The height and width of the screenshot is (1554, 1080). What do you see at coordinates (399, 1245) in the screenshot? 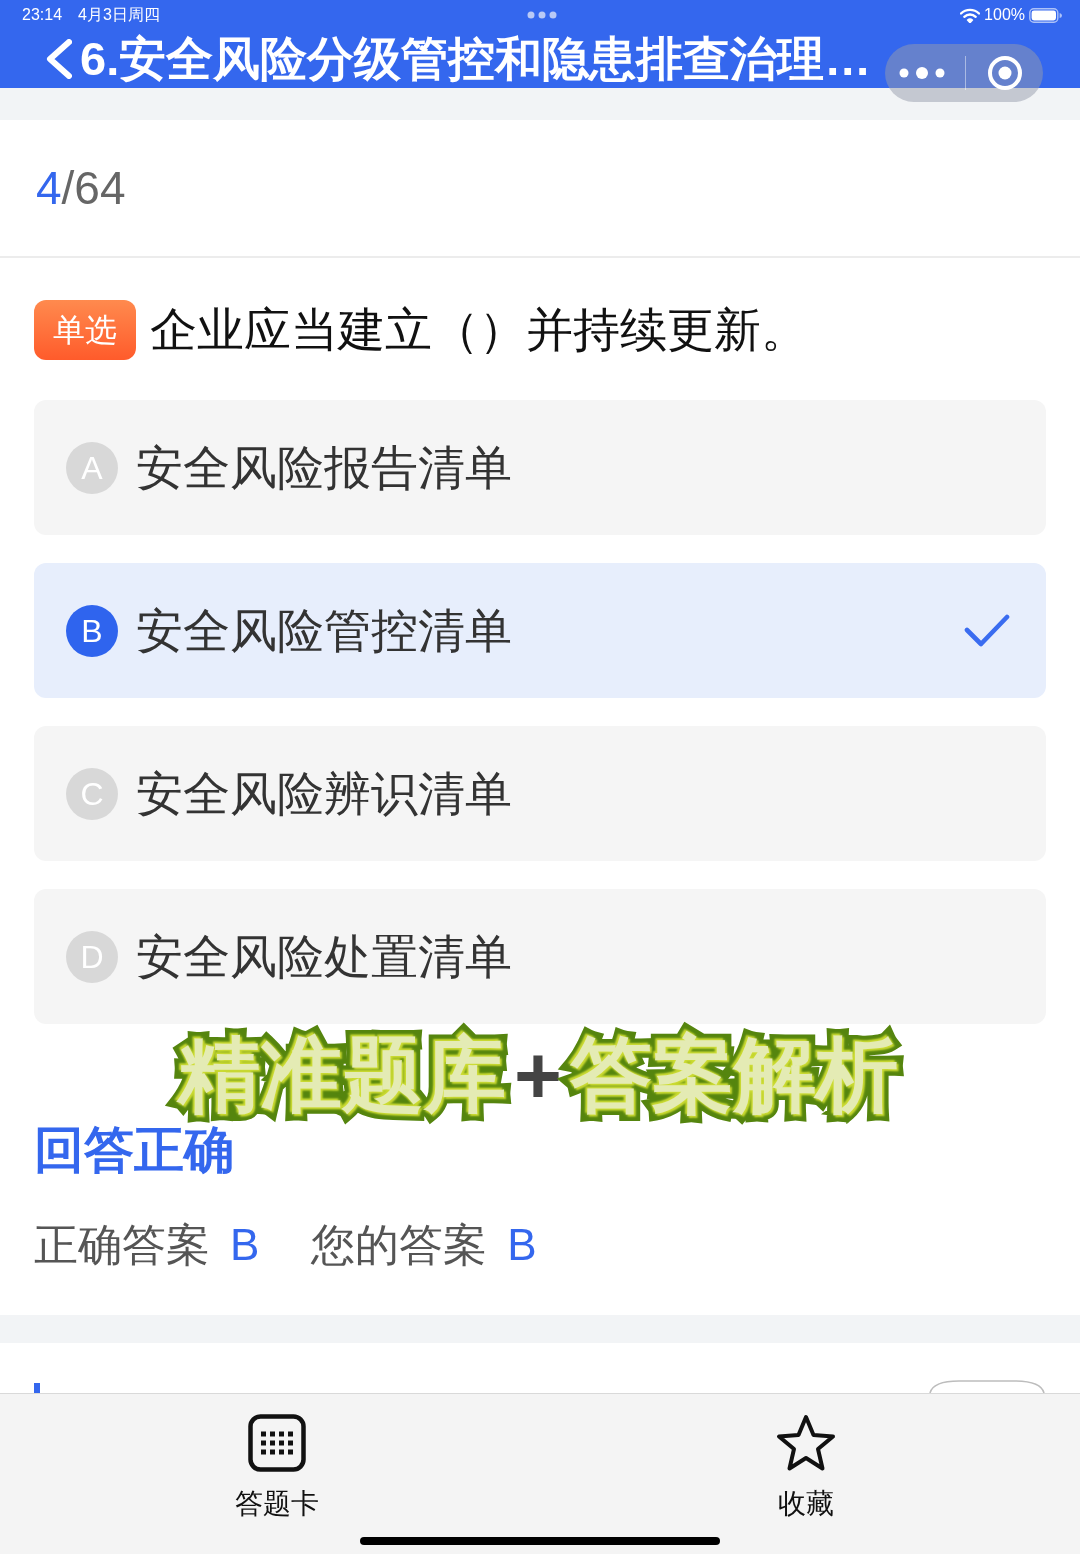
I see `your-answer-label: 您的答案` at bounding box center [399, 1245].